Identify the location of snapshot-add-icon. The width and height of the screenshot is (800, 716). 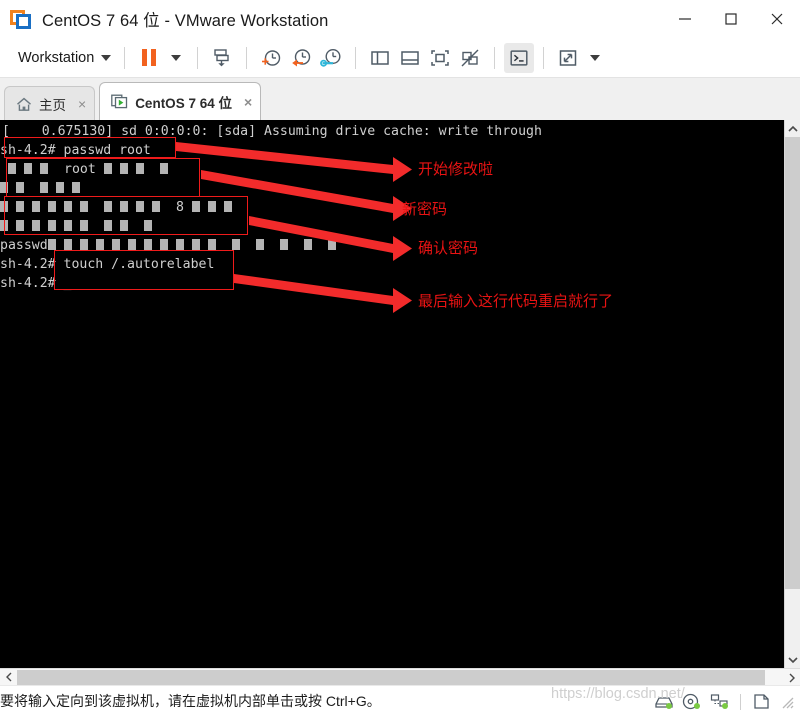
(271, 57).